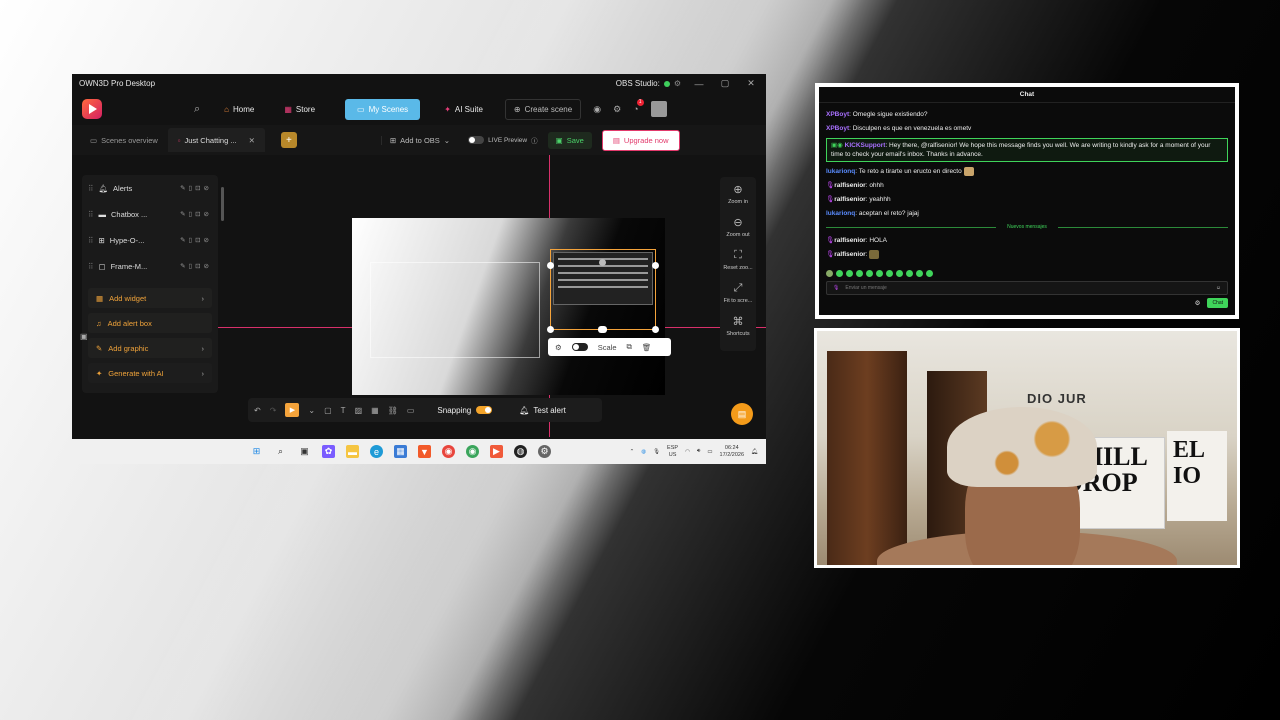 This screenshot has height=720, width=1280. Describe the element at coordinates (1027, 288) in the screenshot. I see `chat-input: 🎙︎ Enviar un mensaje ☺` at that location.